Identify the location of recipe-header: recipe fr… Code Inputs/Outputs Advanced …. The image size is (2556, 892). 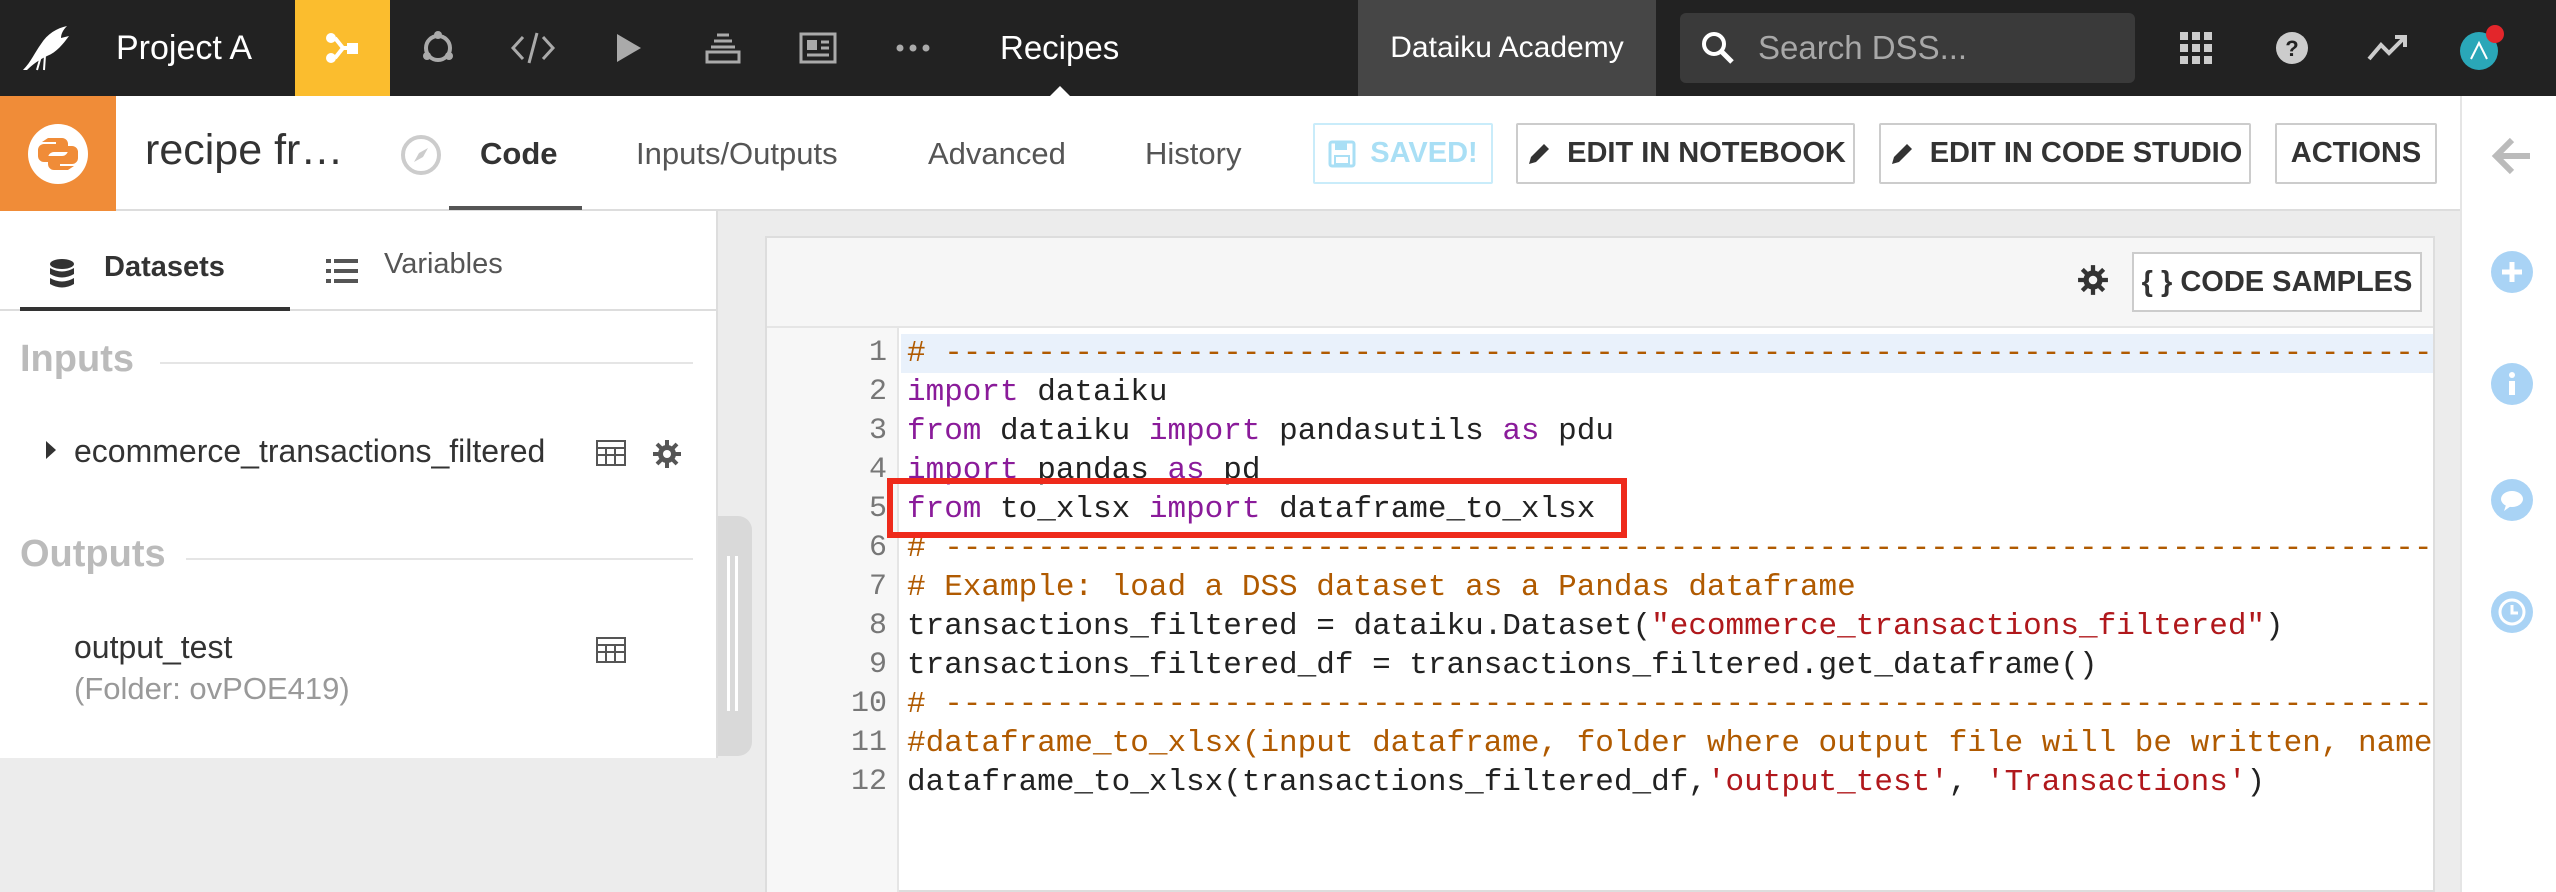
(1230, 153).